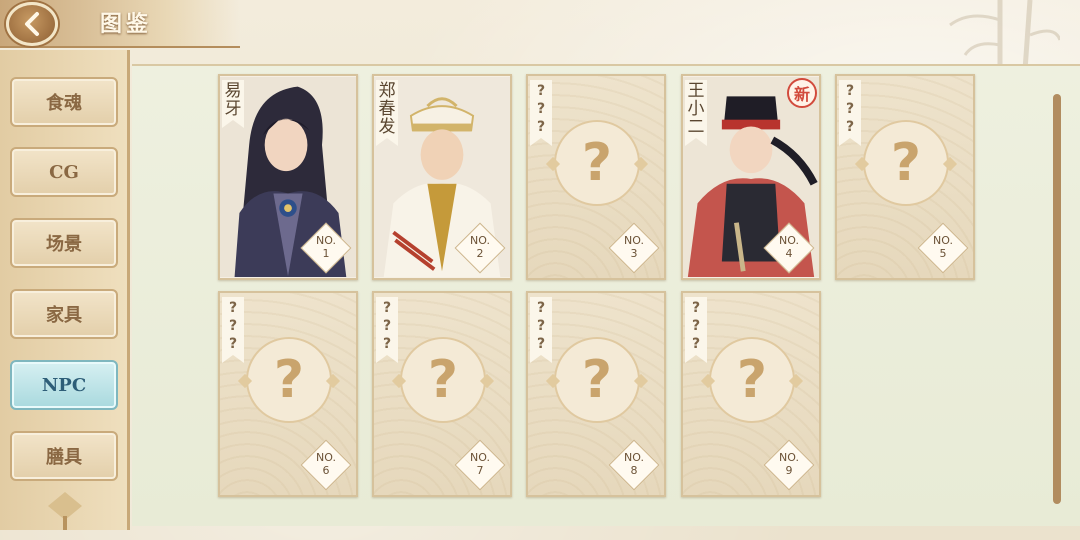 The width and height of the screenshot is (1080, 540). I want to click on number-badge: NO. 1, so click(326, 248).